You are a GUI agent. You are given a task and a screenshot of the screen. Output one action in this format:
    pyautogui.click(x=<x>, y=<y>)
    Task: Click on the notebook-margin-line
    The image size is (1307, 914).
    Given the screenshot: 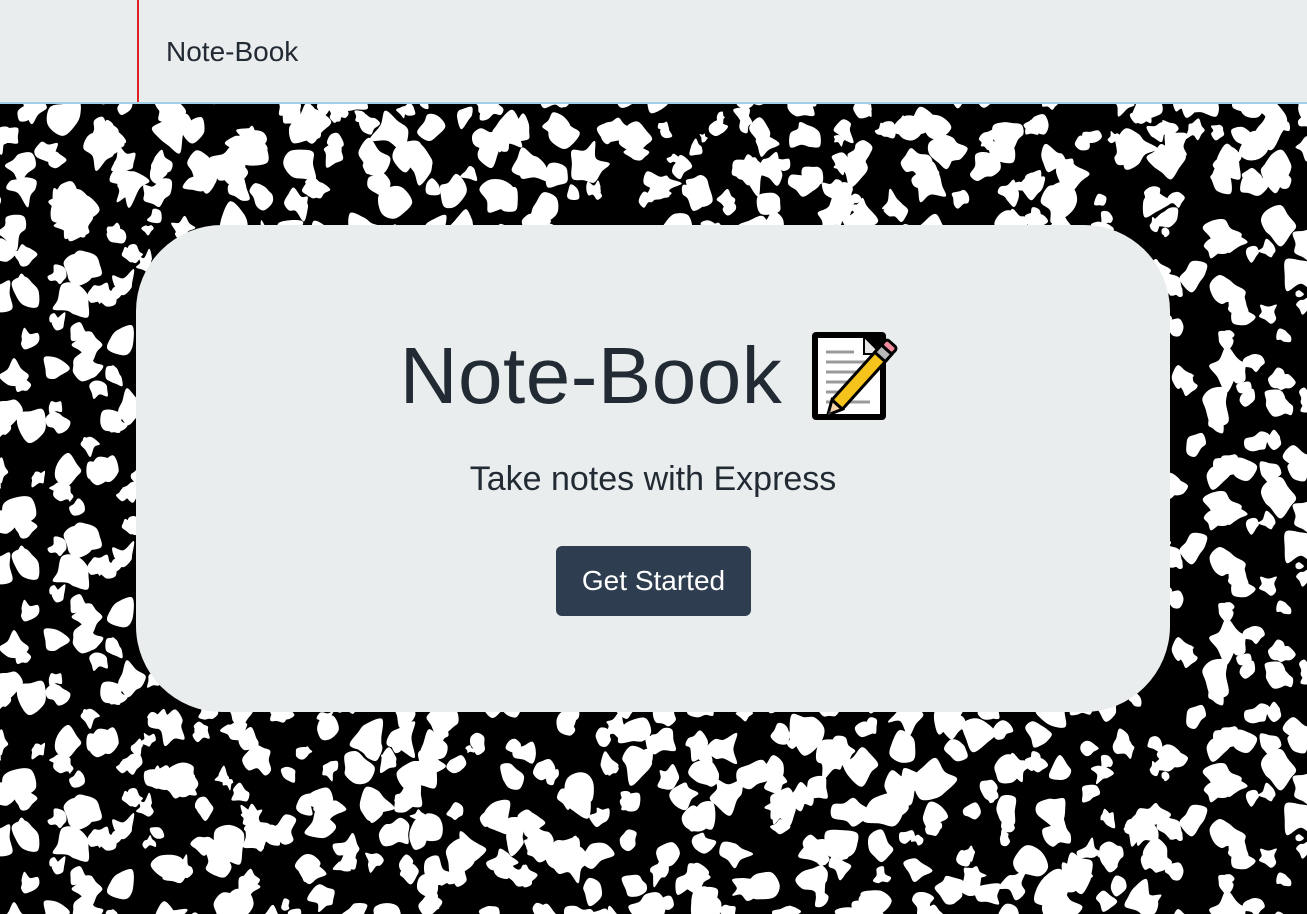 What is the action you would take?
    pyautogui.click(x=138, y=51)
    